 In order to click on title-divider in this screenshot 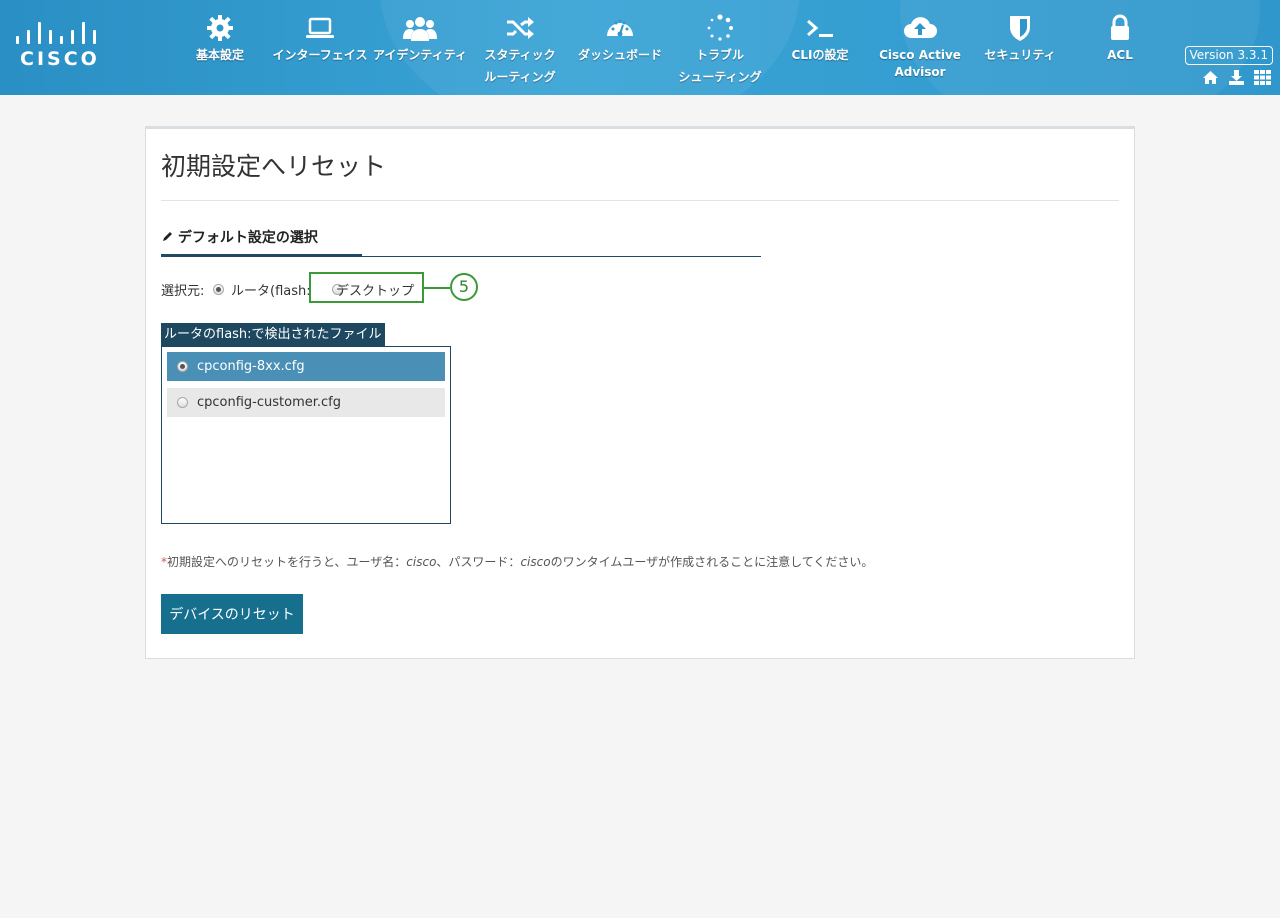, I will do `click(640, 200)`.